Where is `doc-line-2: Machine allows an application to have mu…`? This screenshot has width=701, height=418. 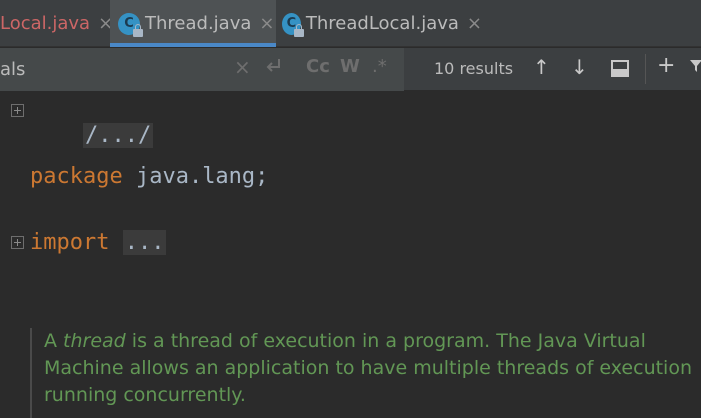 doc-line-2: Machine allows an application to have mu… is located at coordinates (368, 368).